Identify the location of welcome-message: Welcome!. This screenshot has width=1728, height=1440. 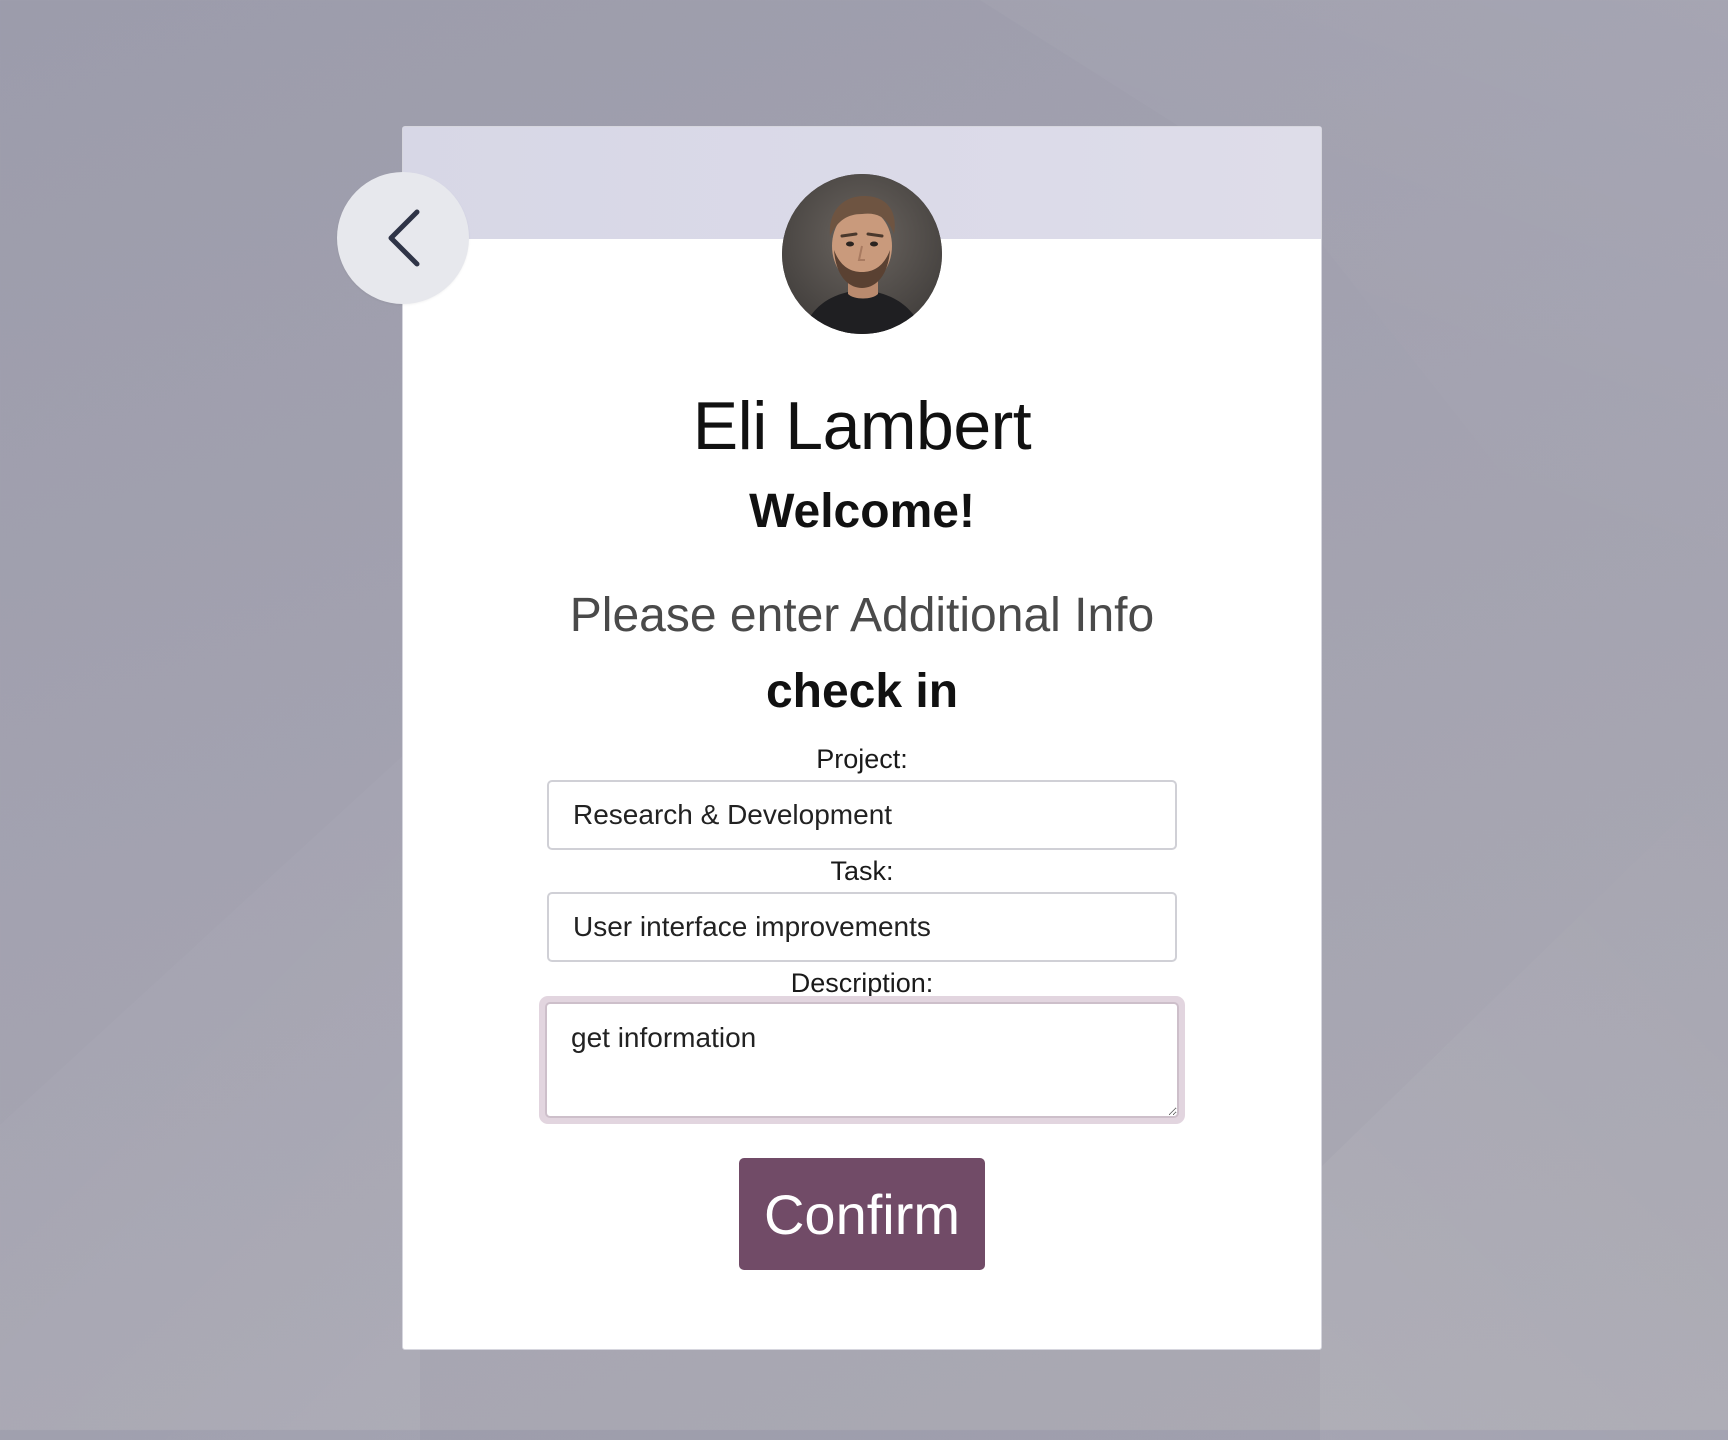
(862, 511).